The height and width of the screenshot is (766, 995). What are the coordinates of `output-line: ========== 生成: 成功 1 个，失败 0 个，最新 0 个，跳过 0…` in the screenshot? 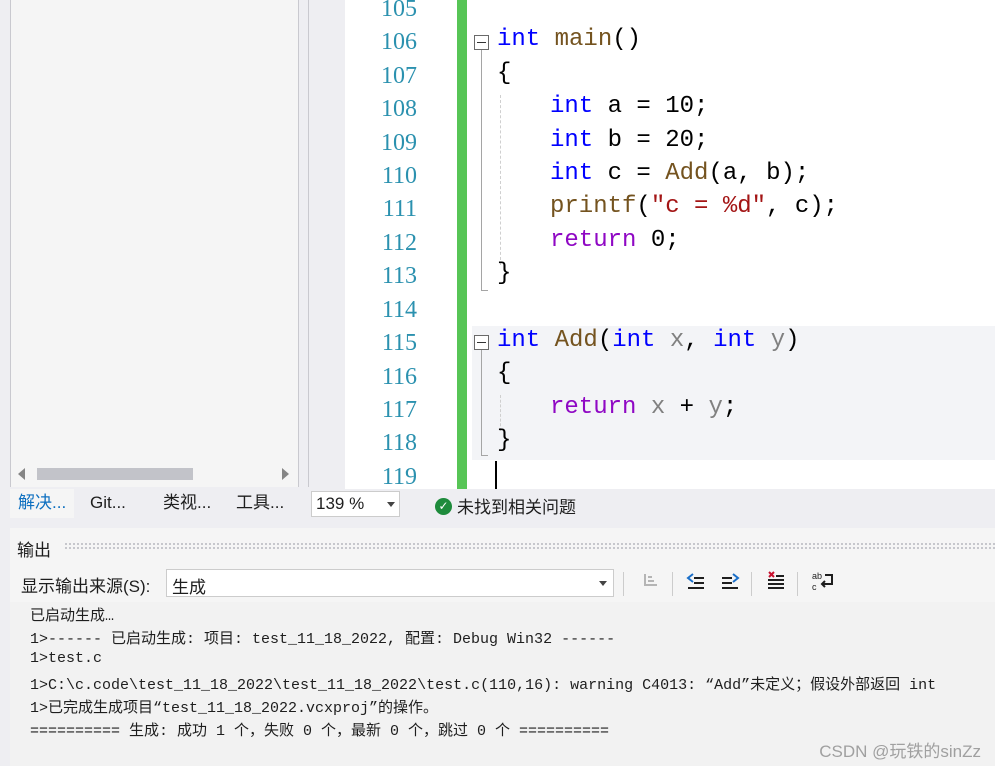 It's located at (320, 731).